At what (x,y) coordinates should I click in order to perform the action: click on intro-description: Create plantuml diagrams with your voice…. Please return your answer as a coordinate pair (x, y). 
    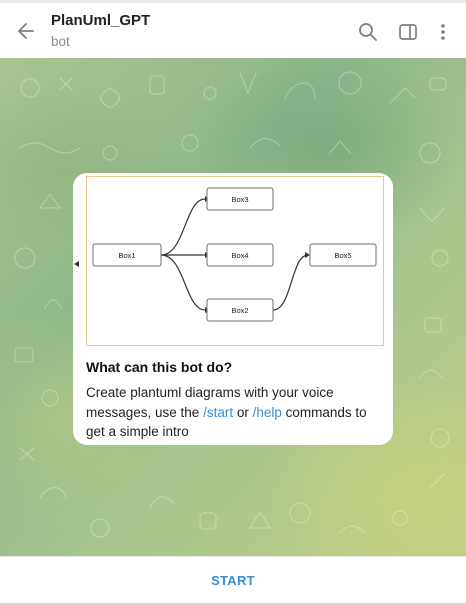
    Looking at the image, I should click on (236, 412).